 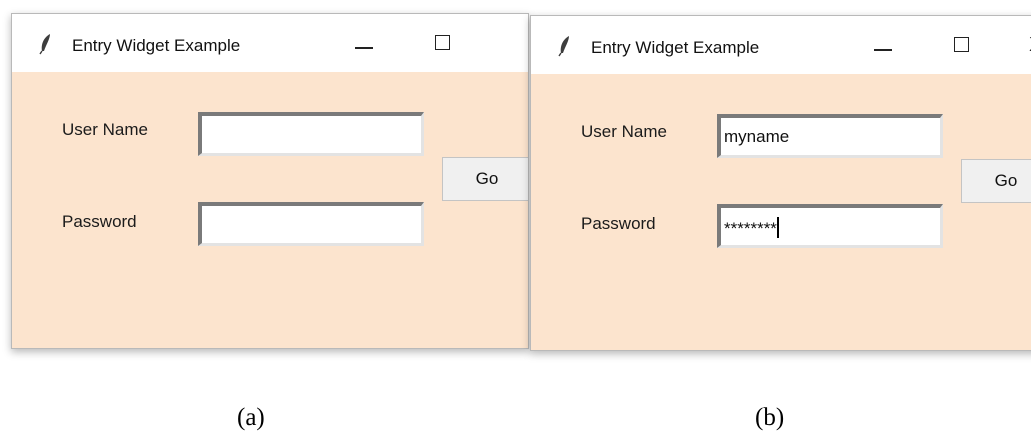 What do you see at coordinates (750, 228) in the screenshot?
I see `password-value: ********` at bounding box center [750, 228].